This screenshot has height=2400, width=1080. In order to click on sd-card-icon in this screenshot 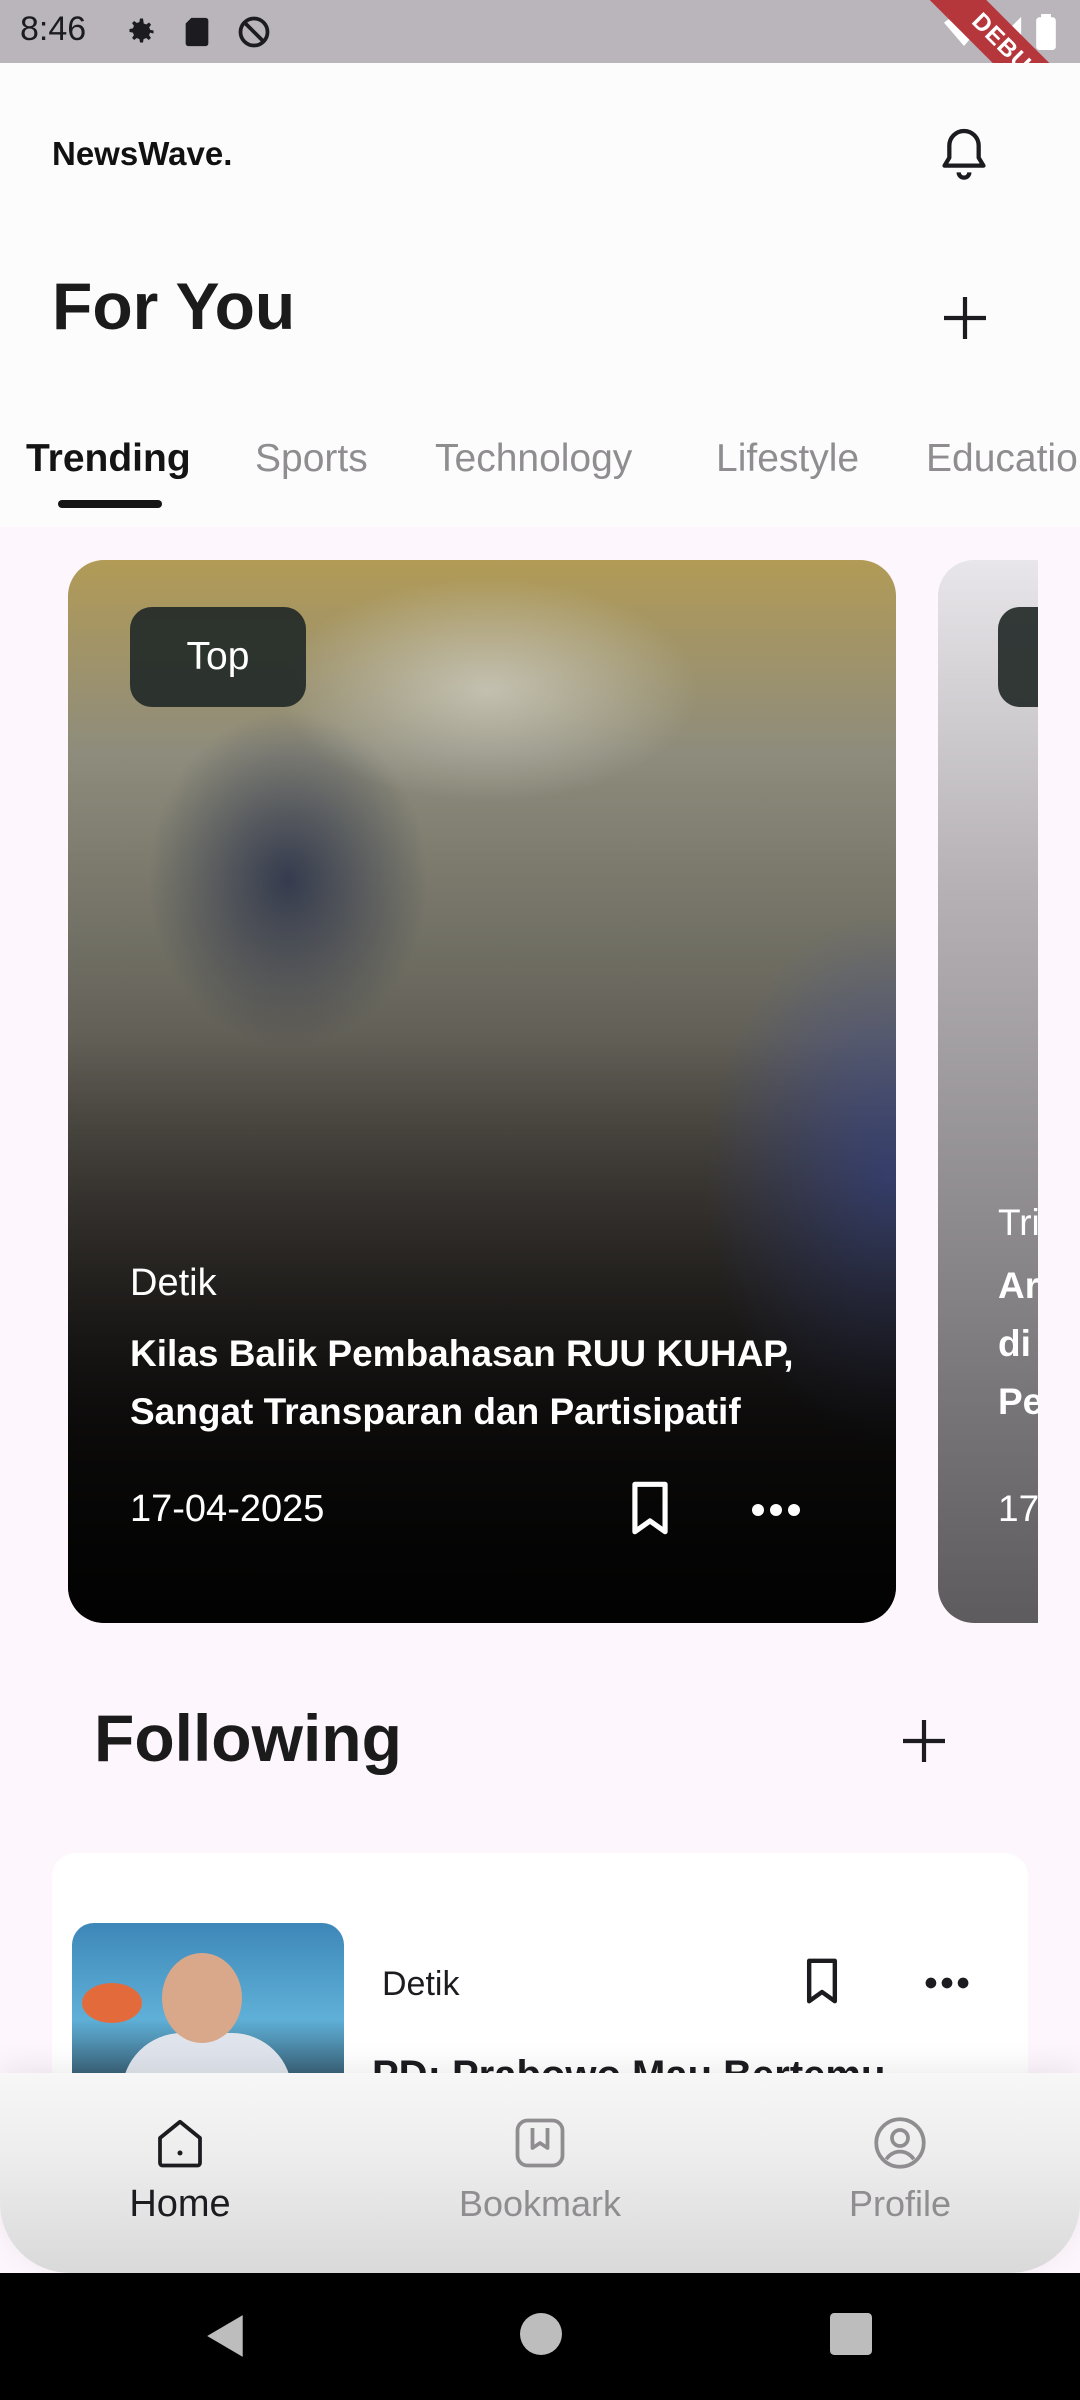, I will do `click(197, 32)`.